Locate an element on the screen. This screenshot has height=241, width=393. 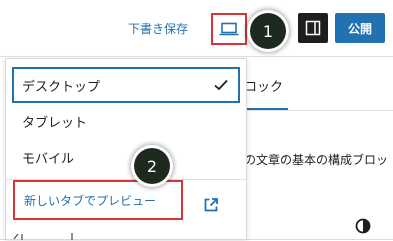
device-preview-button is located at coordinates (229, 29).